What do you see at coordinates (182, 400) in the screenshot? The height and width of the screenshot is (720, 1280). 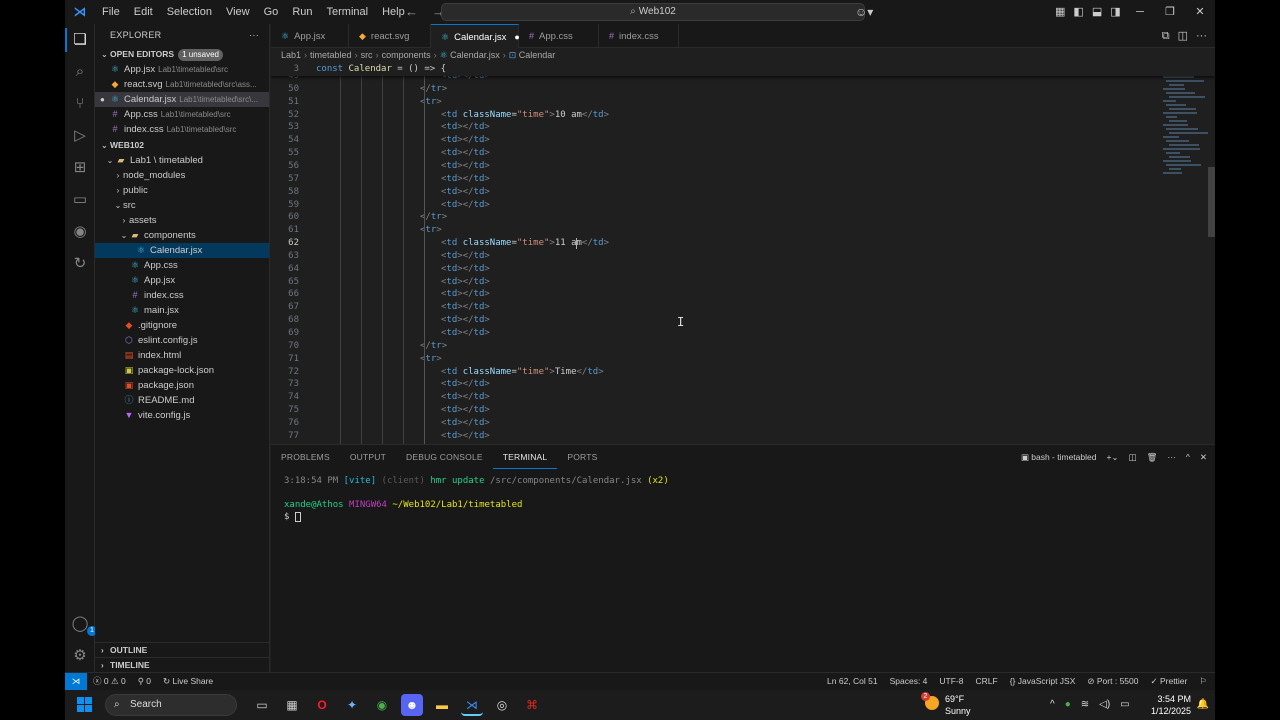 I see `tree-file: ⓘ README.md` at bounding box center [182, 400].